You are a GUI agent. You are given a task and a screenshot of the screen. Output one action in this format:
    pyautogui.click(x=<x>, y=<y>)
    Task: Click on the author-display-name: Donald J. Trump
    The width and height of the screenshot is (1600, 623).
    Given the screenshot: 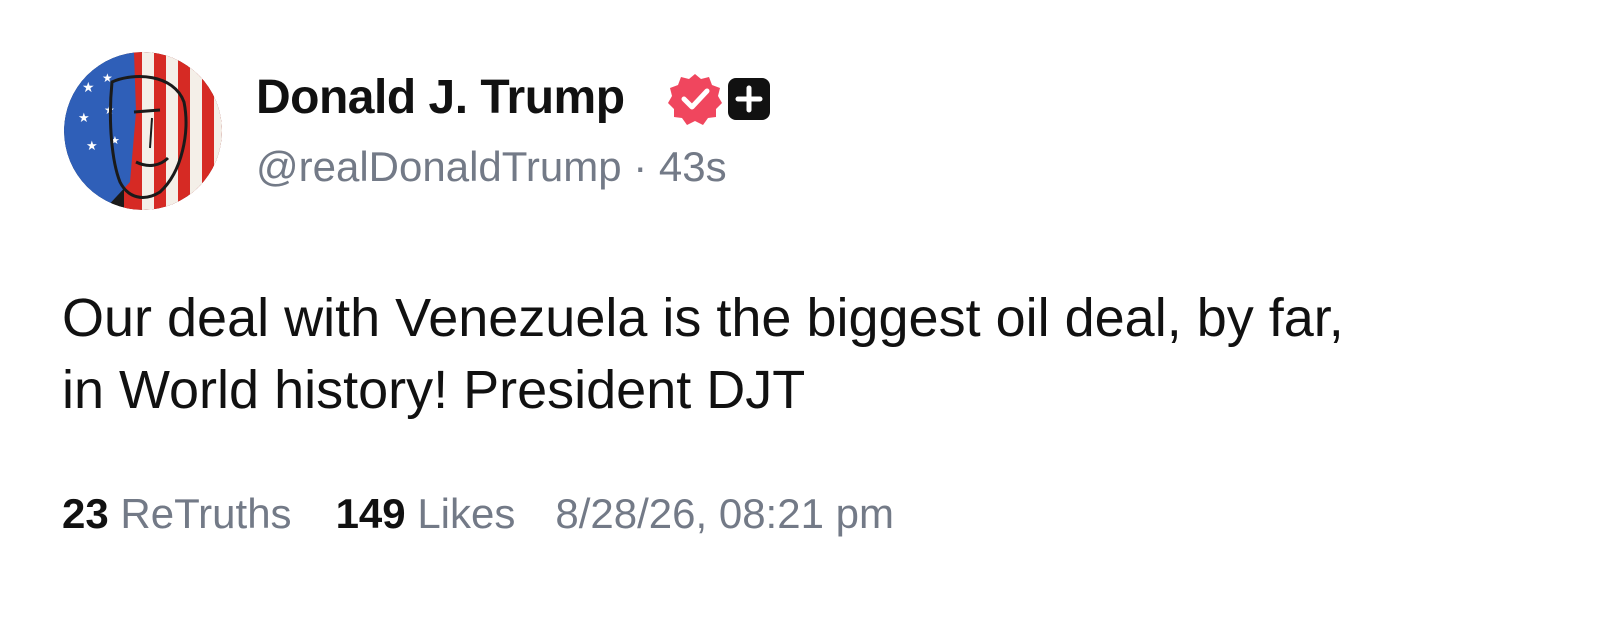 What is the action you would take?
    pyautogui.click(x=440, y=97)
    